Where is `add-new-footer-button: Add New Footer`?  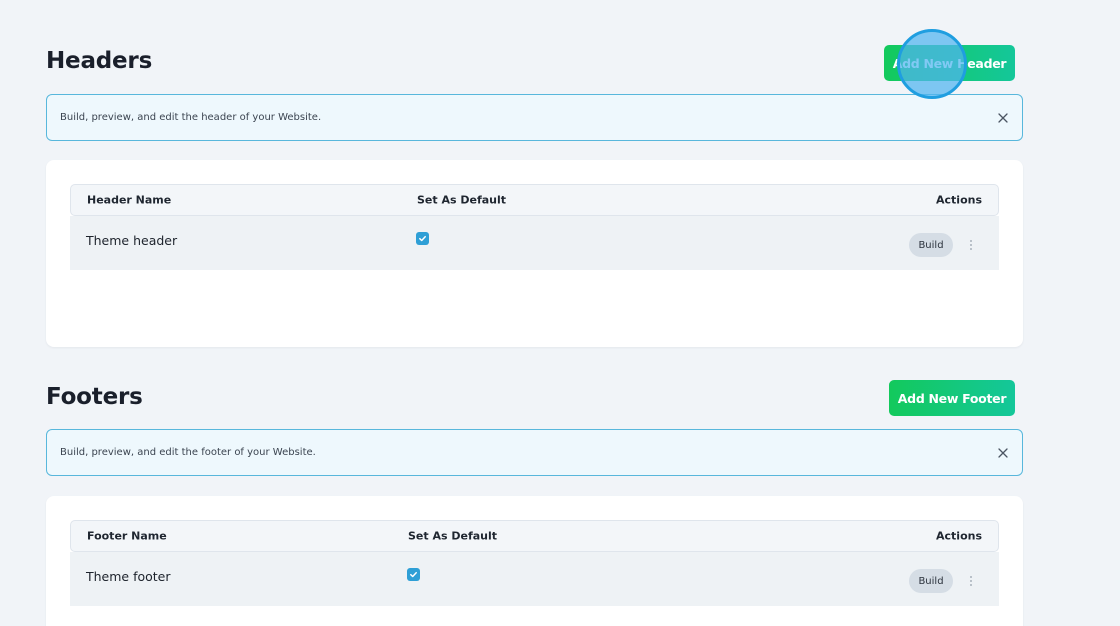 add-new-footer-button: Add New Footer is located at coordinates (952, 398).